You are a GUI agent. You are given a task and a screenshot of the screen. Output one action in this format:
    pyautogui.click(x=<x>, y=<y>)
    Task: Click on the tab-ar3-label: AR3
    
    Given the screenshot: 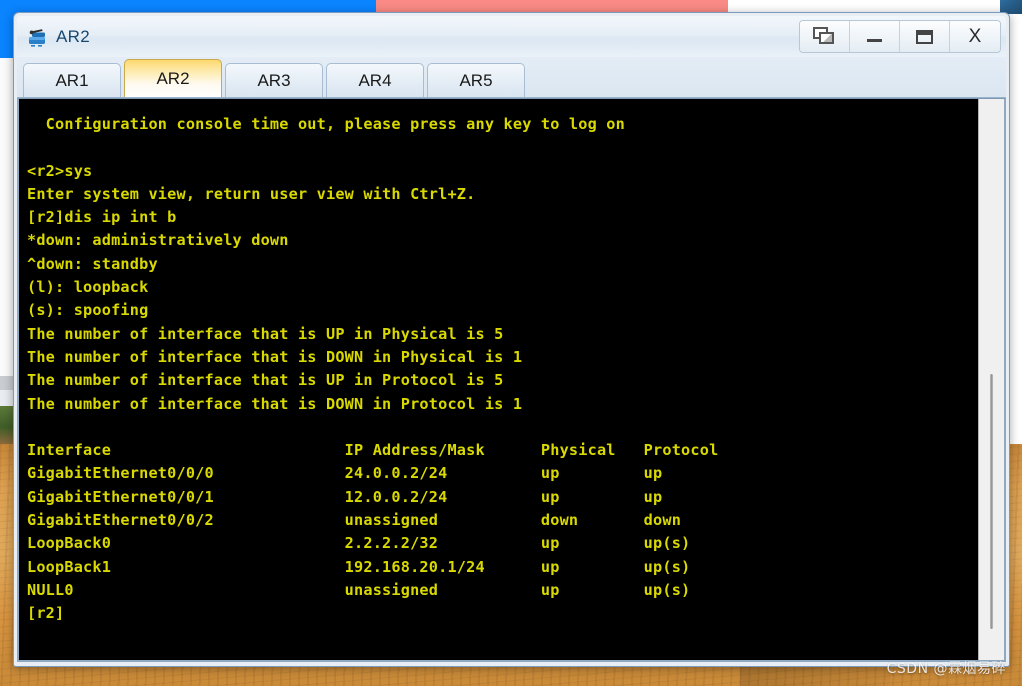 What is the action you would take?
    pyautogui.click(x=274, y=80)
    